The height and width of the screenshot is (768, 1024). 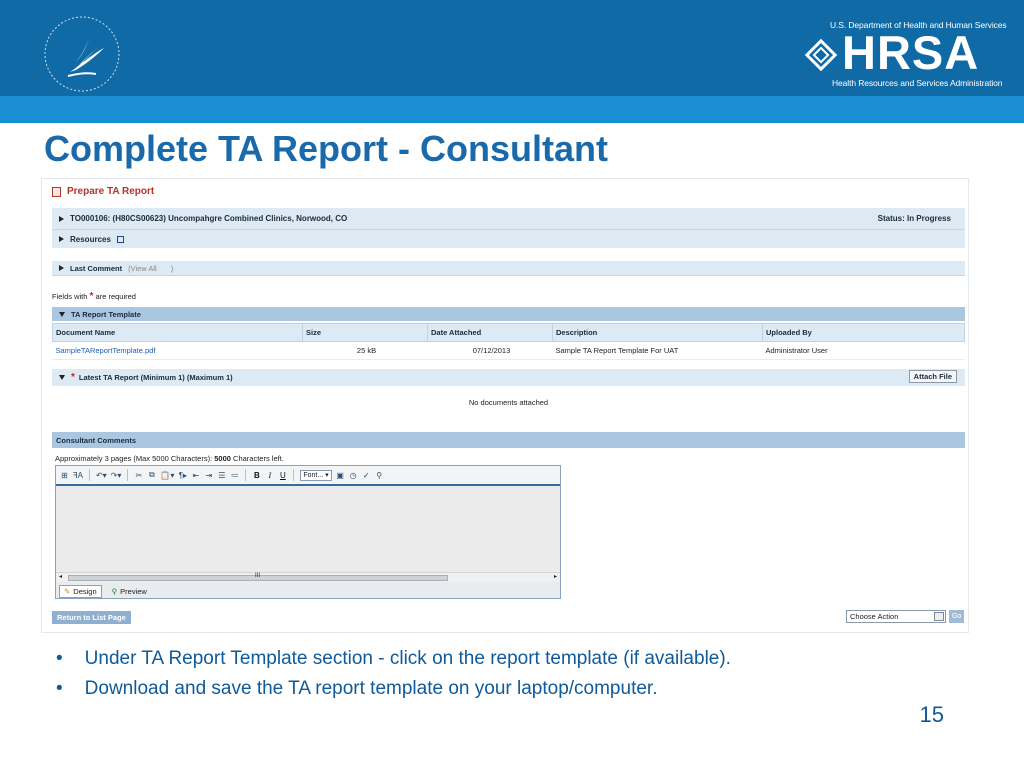 I want to click on numbered-list-icon: ≔, so click(x=234, y=475).